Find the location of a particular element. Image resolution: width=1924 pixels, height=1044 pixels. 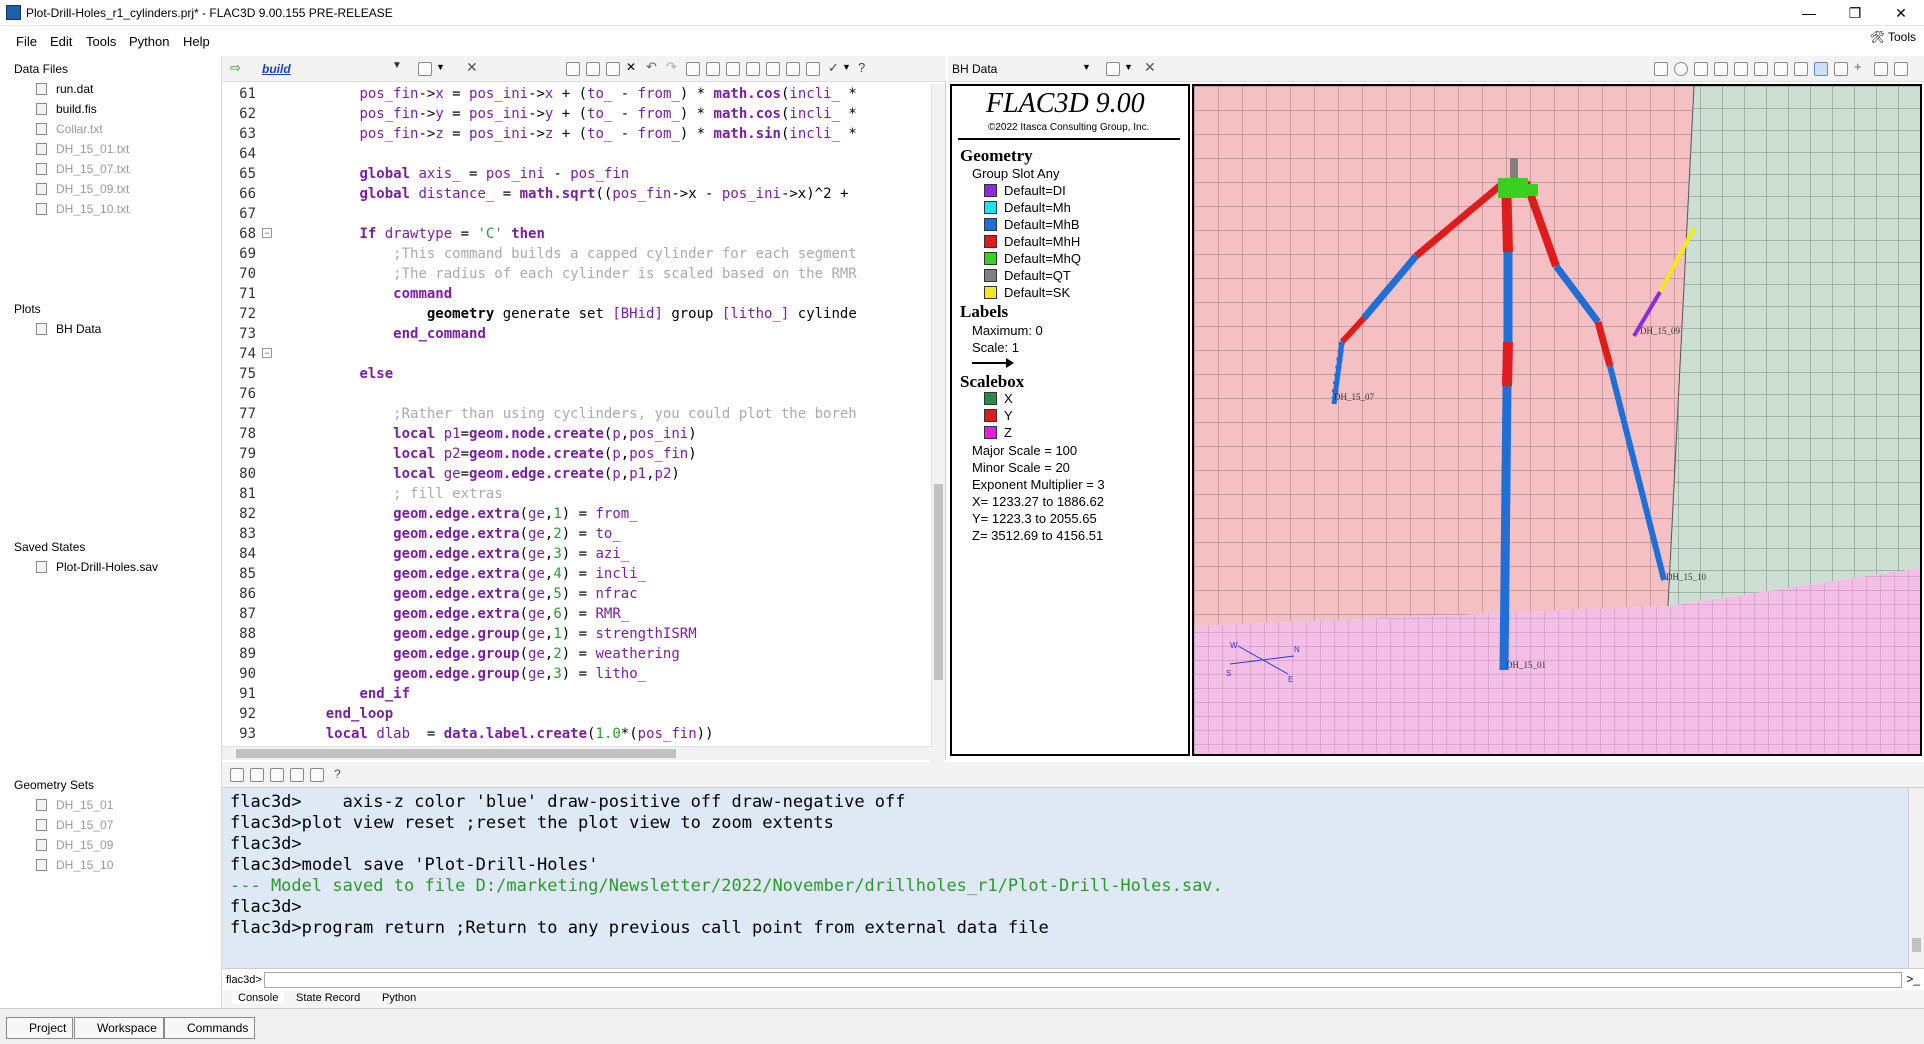

close-file-icon: ✕ is located at coordinates (633, 67).